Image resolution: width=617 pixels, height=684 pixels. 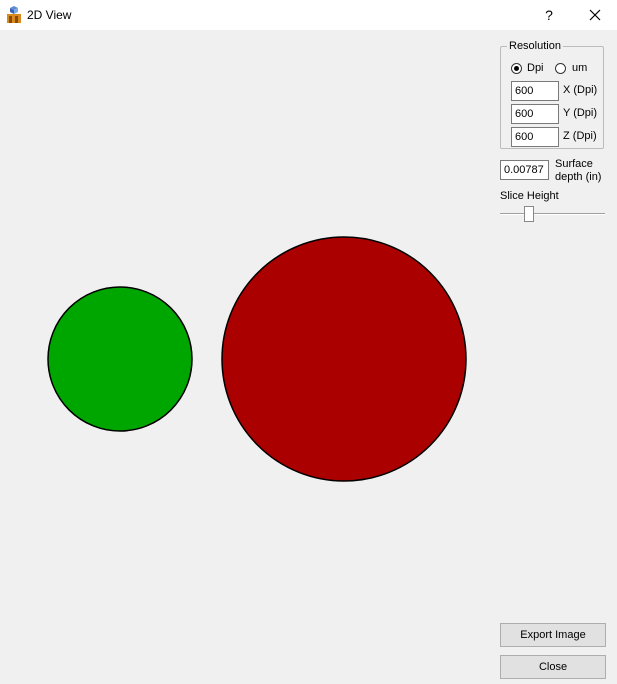 What do you see at coordinates (580, 136) in the screenshot?
I see `z-dpi-label: Z (Dpi)` at bounding box center [580, 136].